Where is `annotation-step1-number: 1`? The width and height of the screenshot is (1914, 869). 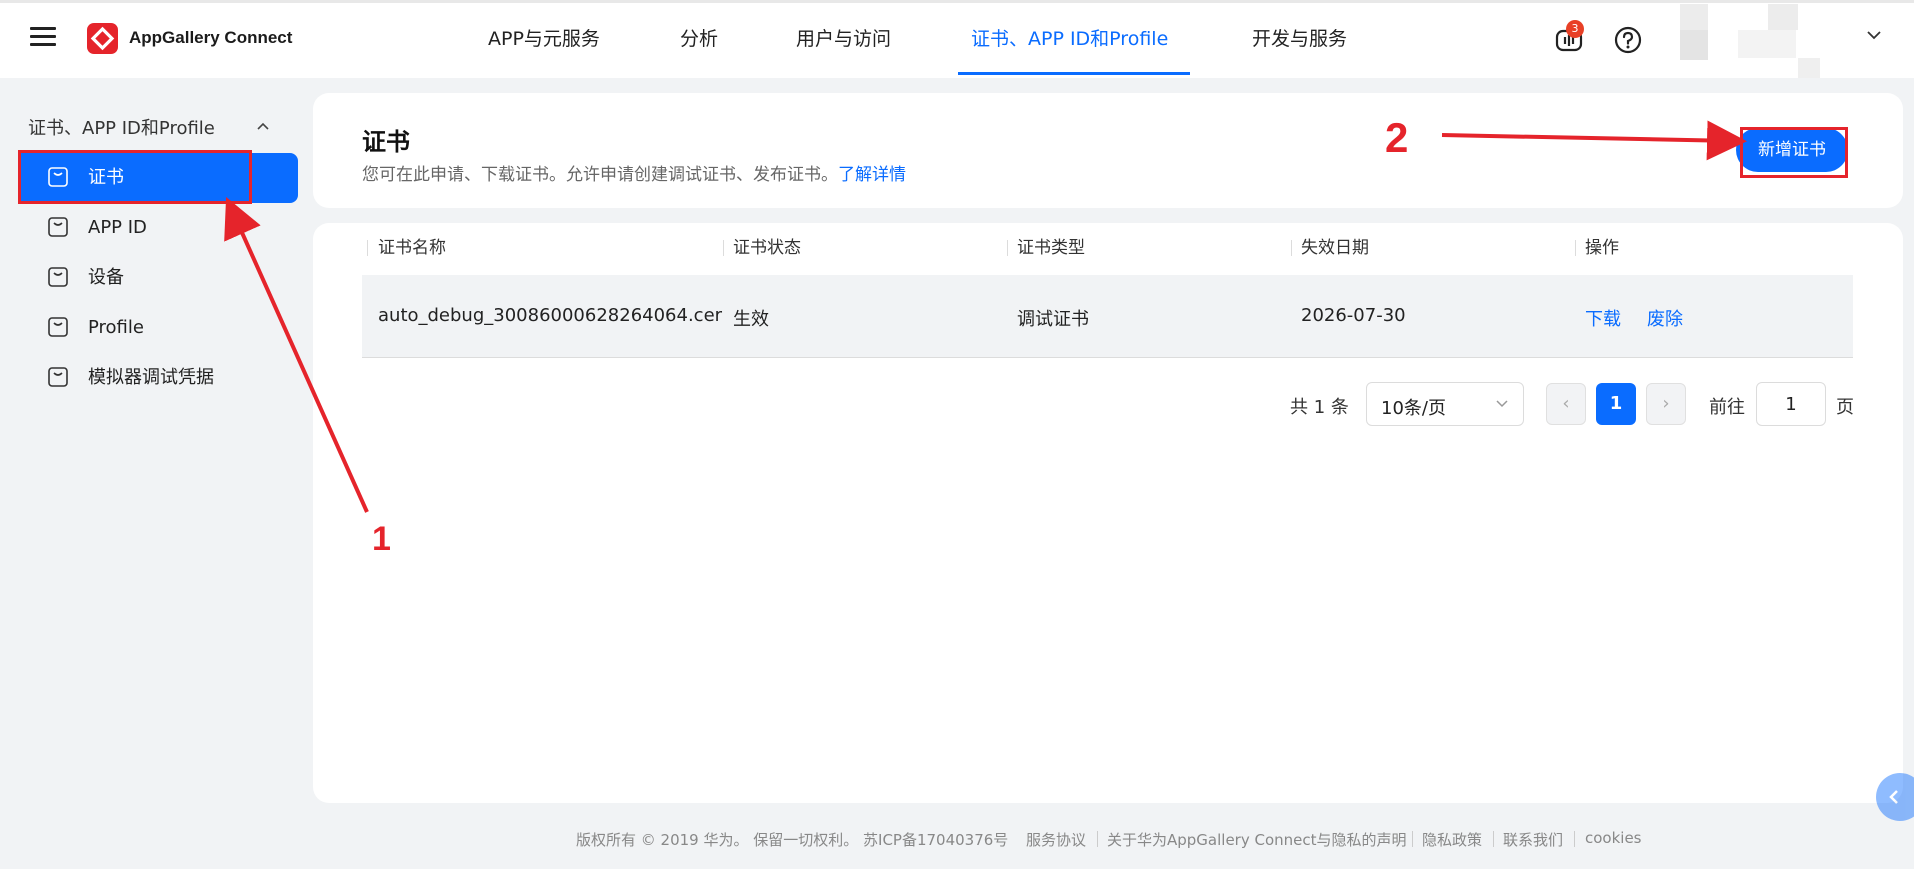
annotation-step1-number: 1 is located at coordinates (381, 539).